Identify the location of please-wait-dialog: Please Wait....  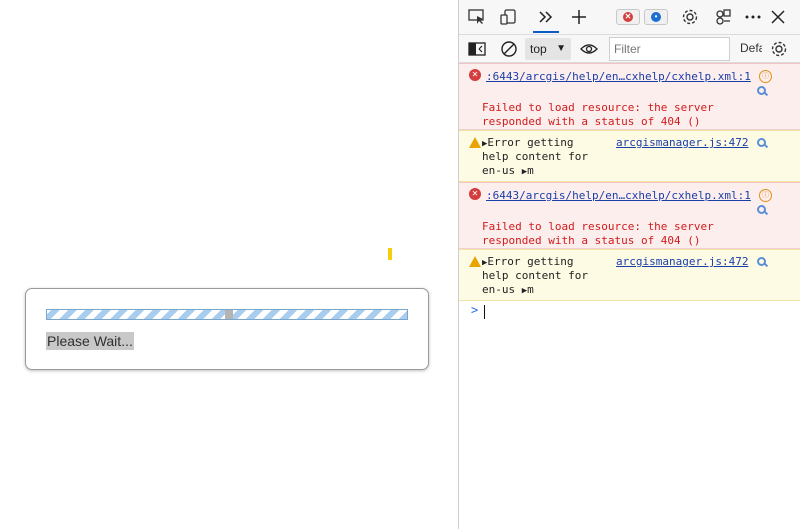
(227, 329).